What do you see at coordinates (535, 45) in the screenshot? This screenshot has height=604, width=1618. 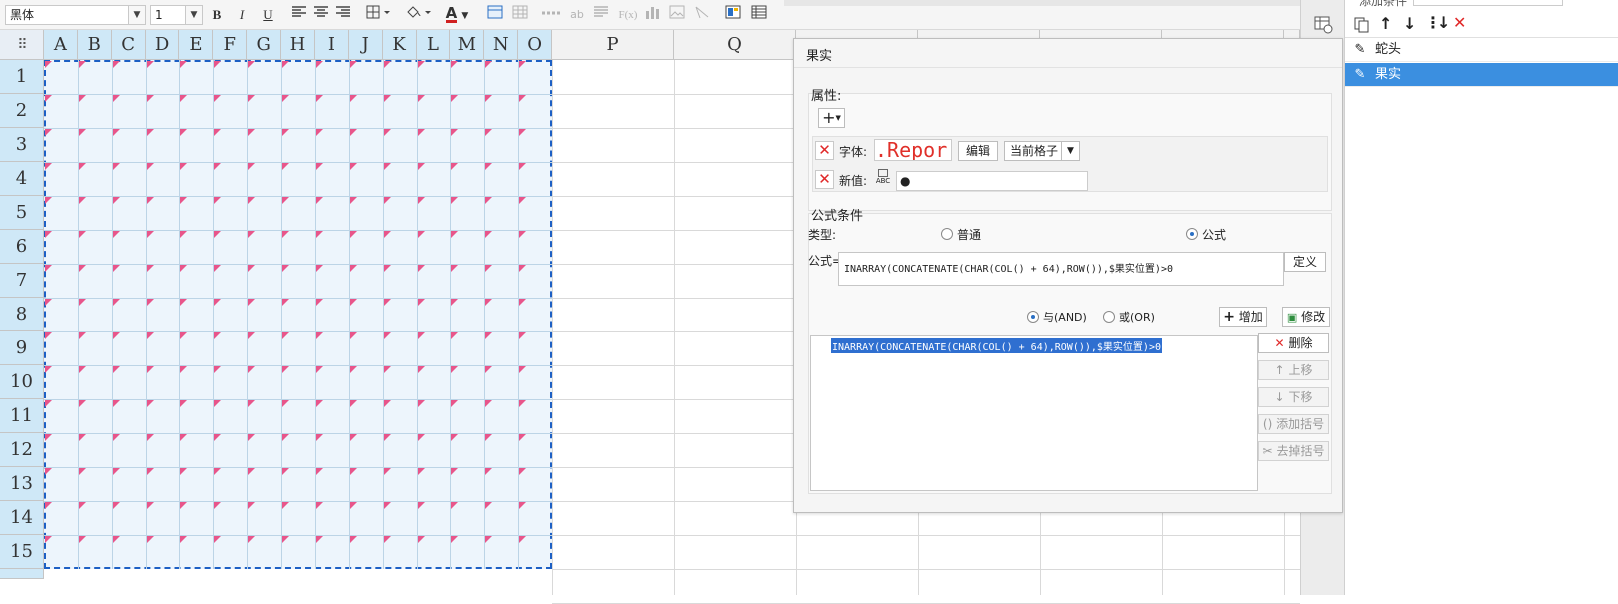 I see `column-header-o: O` at bounding box center [535, 45].